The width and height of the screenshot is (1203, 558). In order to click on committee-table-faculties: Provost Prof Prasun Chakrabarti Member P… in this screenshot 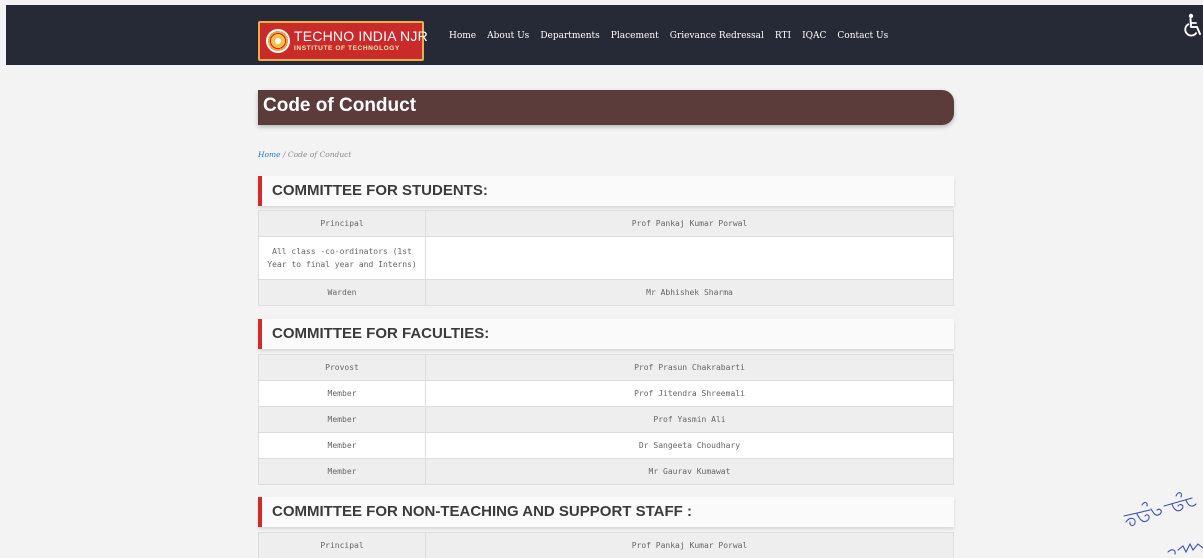, I will do `click(606, 419)`.